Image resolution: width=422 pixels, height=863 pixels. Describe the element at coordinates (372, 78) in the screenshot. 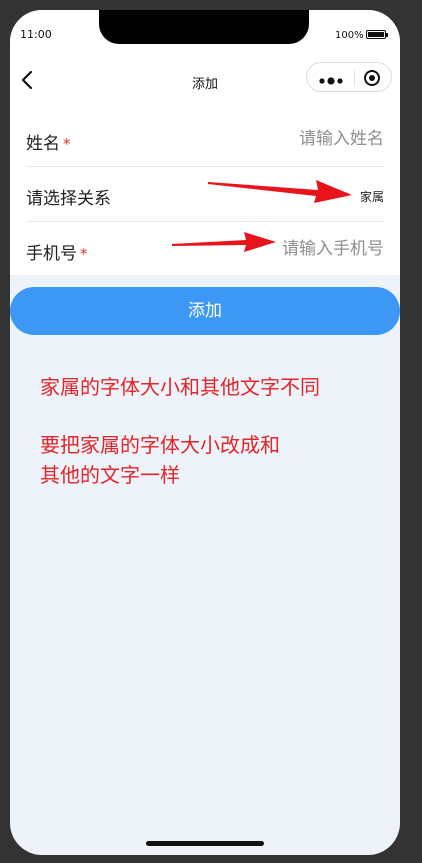

I see `close-miniprogram-icon` at that location.